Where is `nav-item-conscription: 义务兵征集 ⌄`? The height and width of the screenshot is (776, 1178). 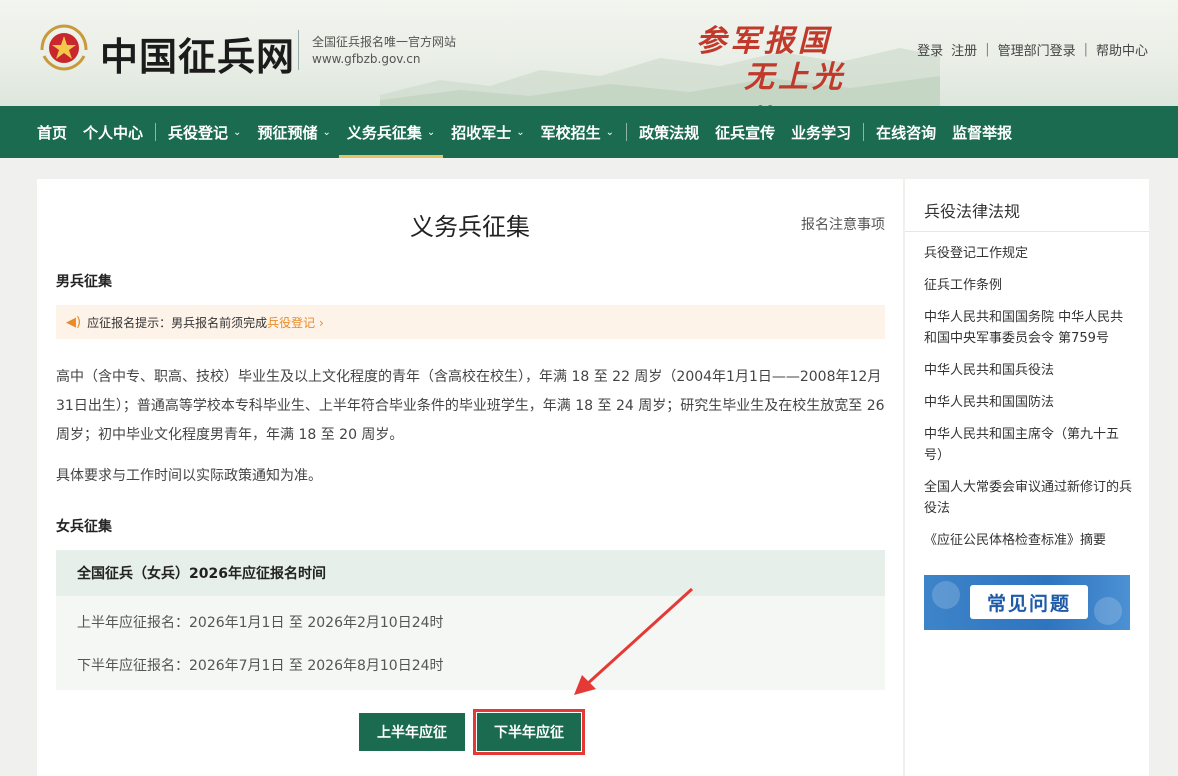 nav-item-conscription: 义务兵征集 ⌄ is located at coordinates (391, 132).